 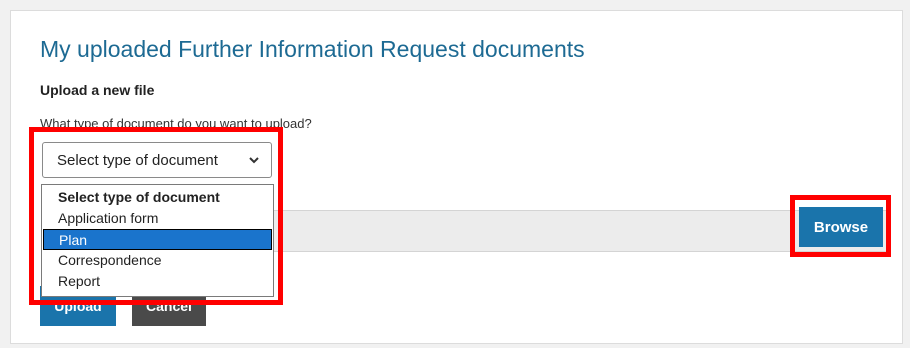 What do you see at coordinates (841, 227) in the screenshot?
I see `browse-button: Browse` at bounding box center [841, 227].